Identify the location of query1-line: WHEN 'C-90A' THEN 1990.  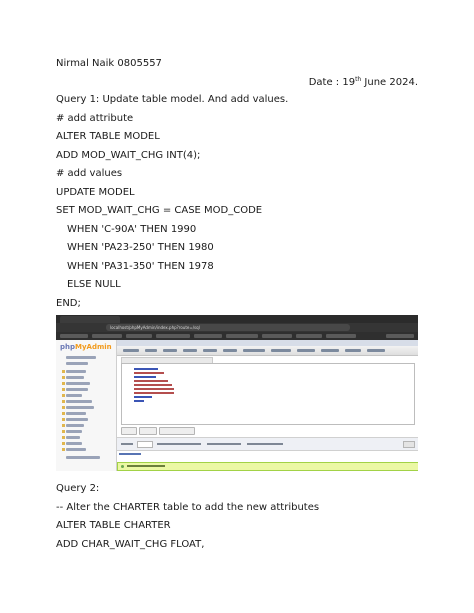
(132, 229).